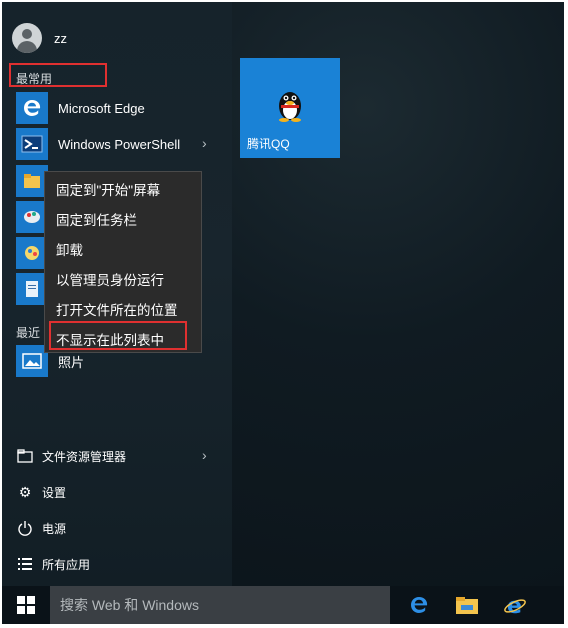  I want to click on search-box: 搜索 Web 和 Windows, so click(220, 605).